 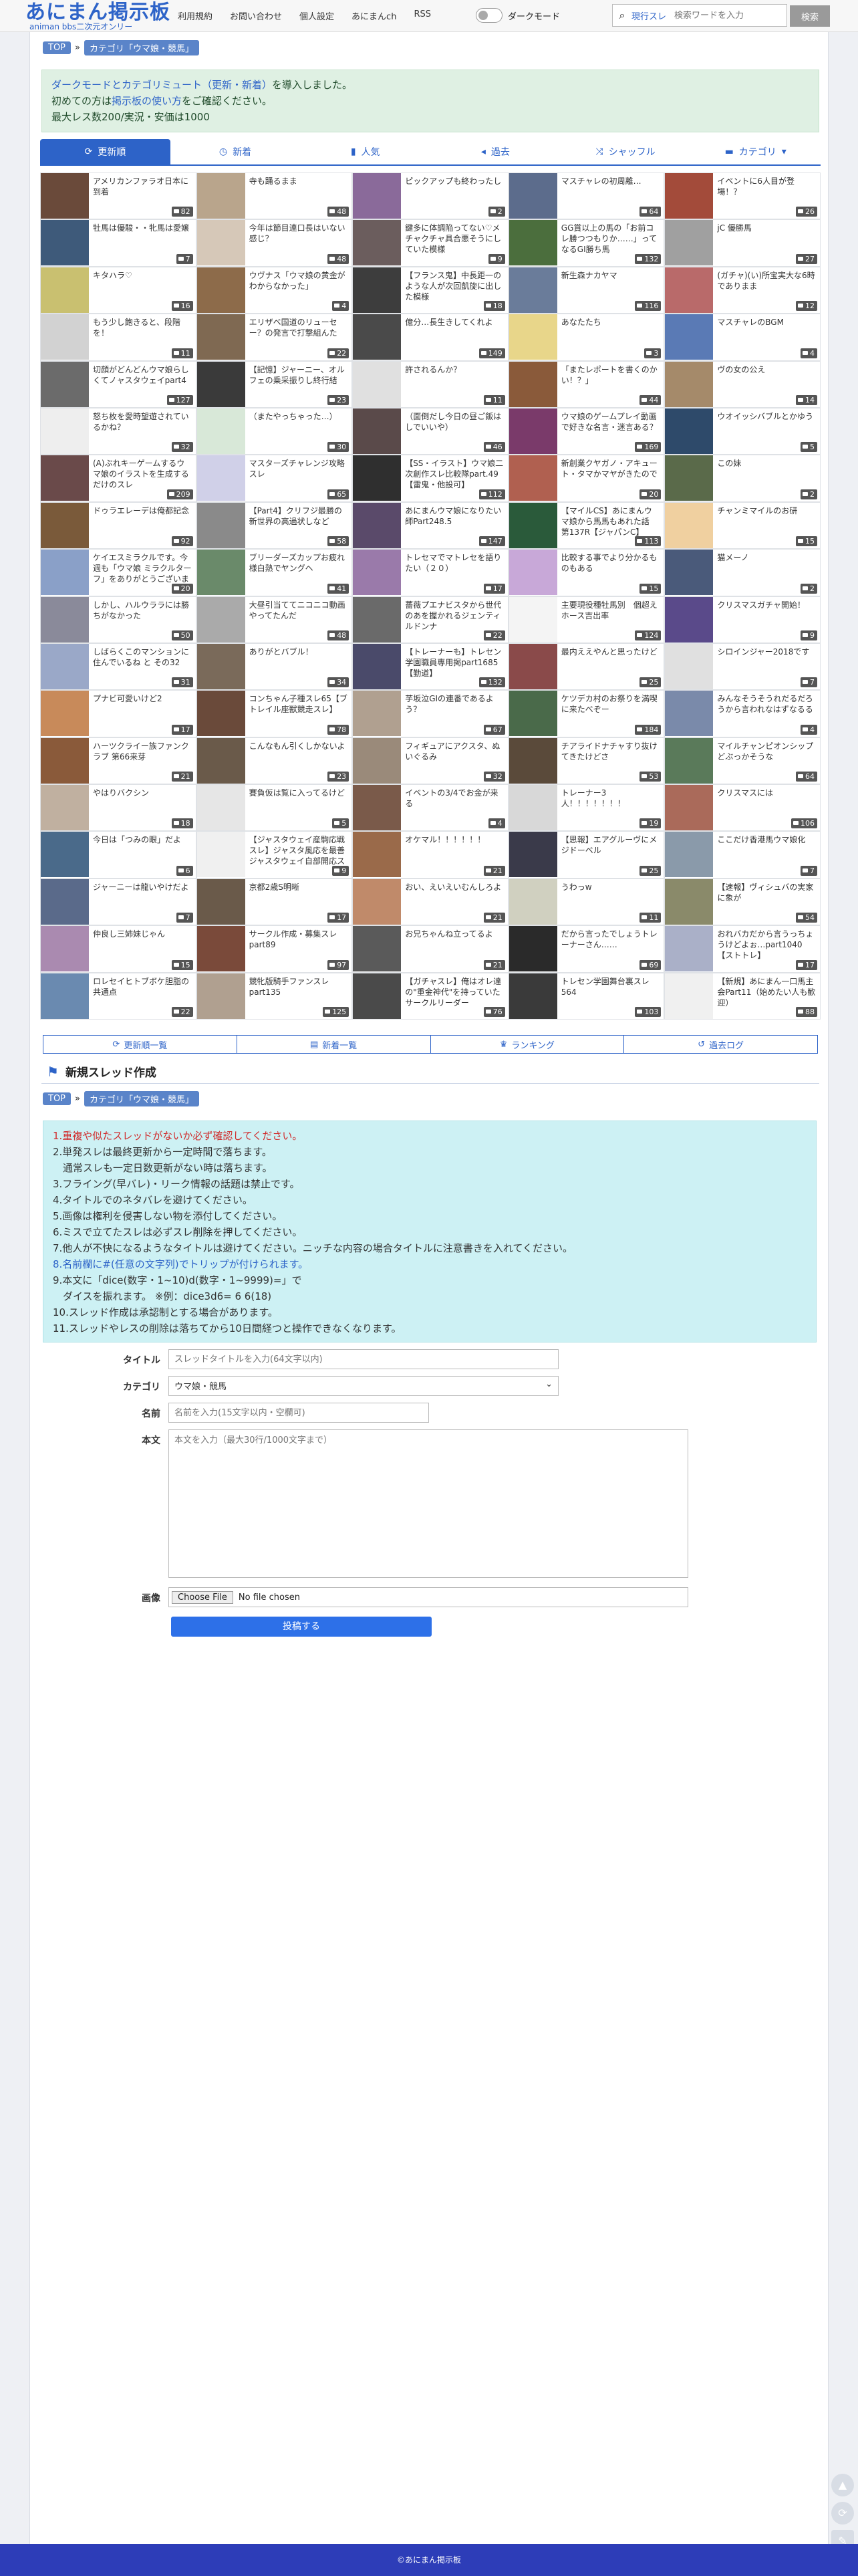 I want to click on thread-item: イベントの3/4でお金が来る 4, so click(x=430, y=808).